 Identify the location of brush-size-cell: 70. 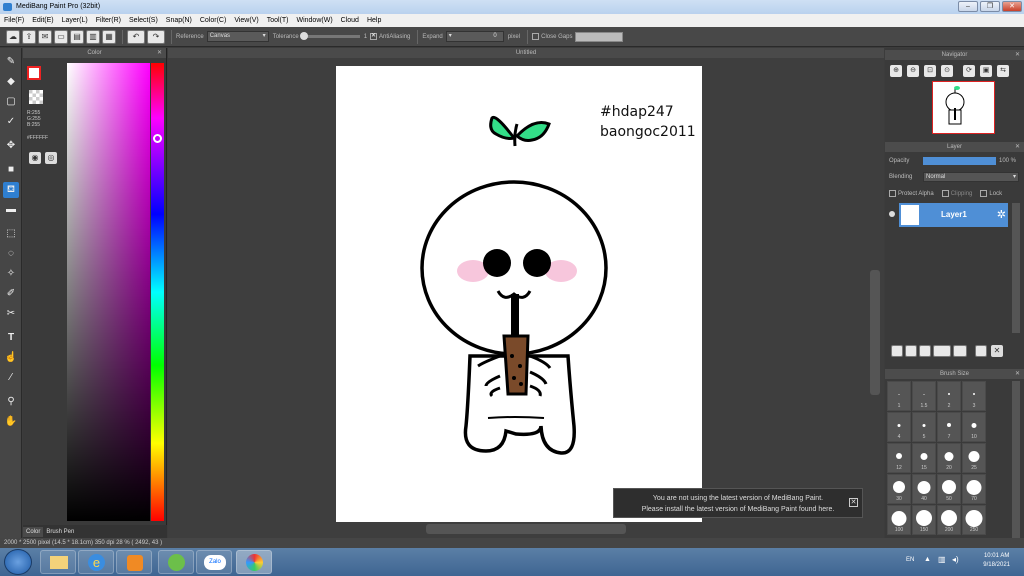
(974, 489).